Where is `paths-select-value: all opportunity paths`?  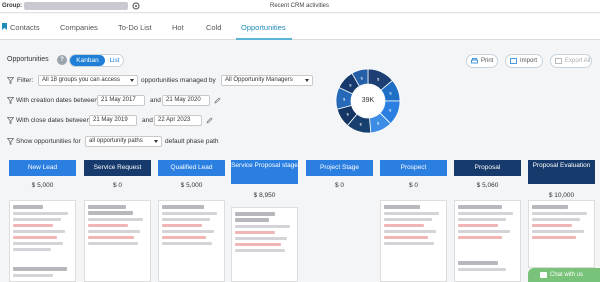 paths-select-value: all opportunity paths is located at coordinates (116, 141).